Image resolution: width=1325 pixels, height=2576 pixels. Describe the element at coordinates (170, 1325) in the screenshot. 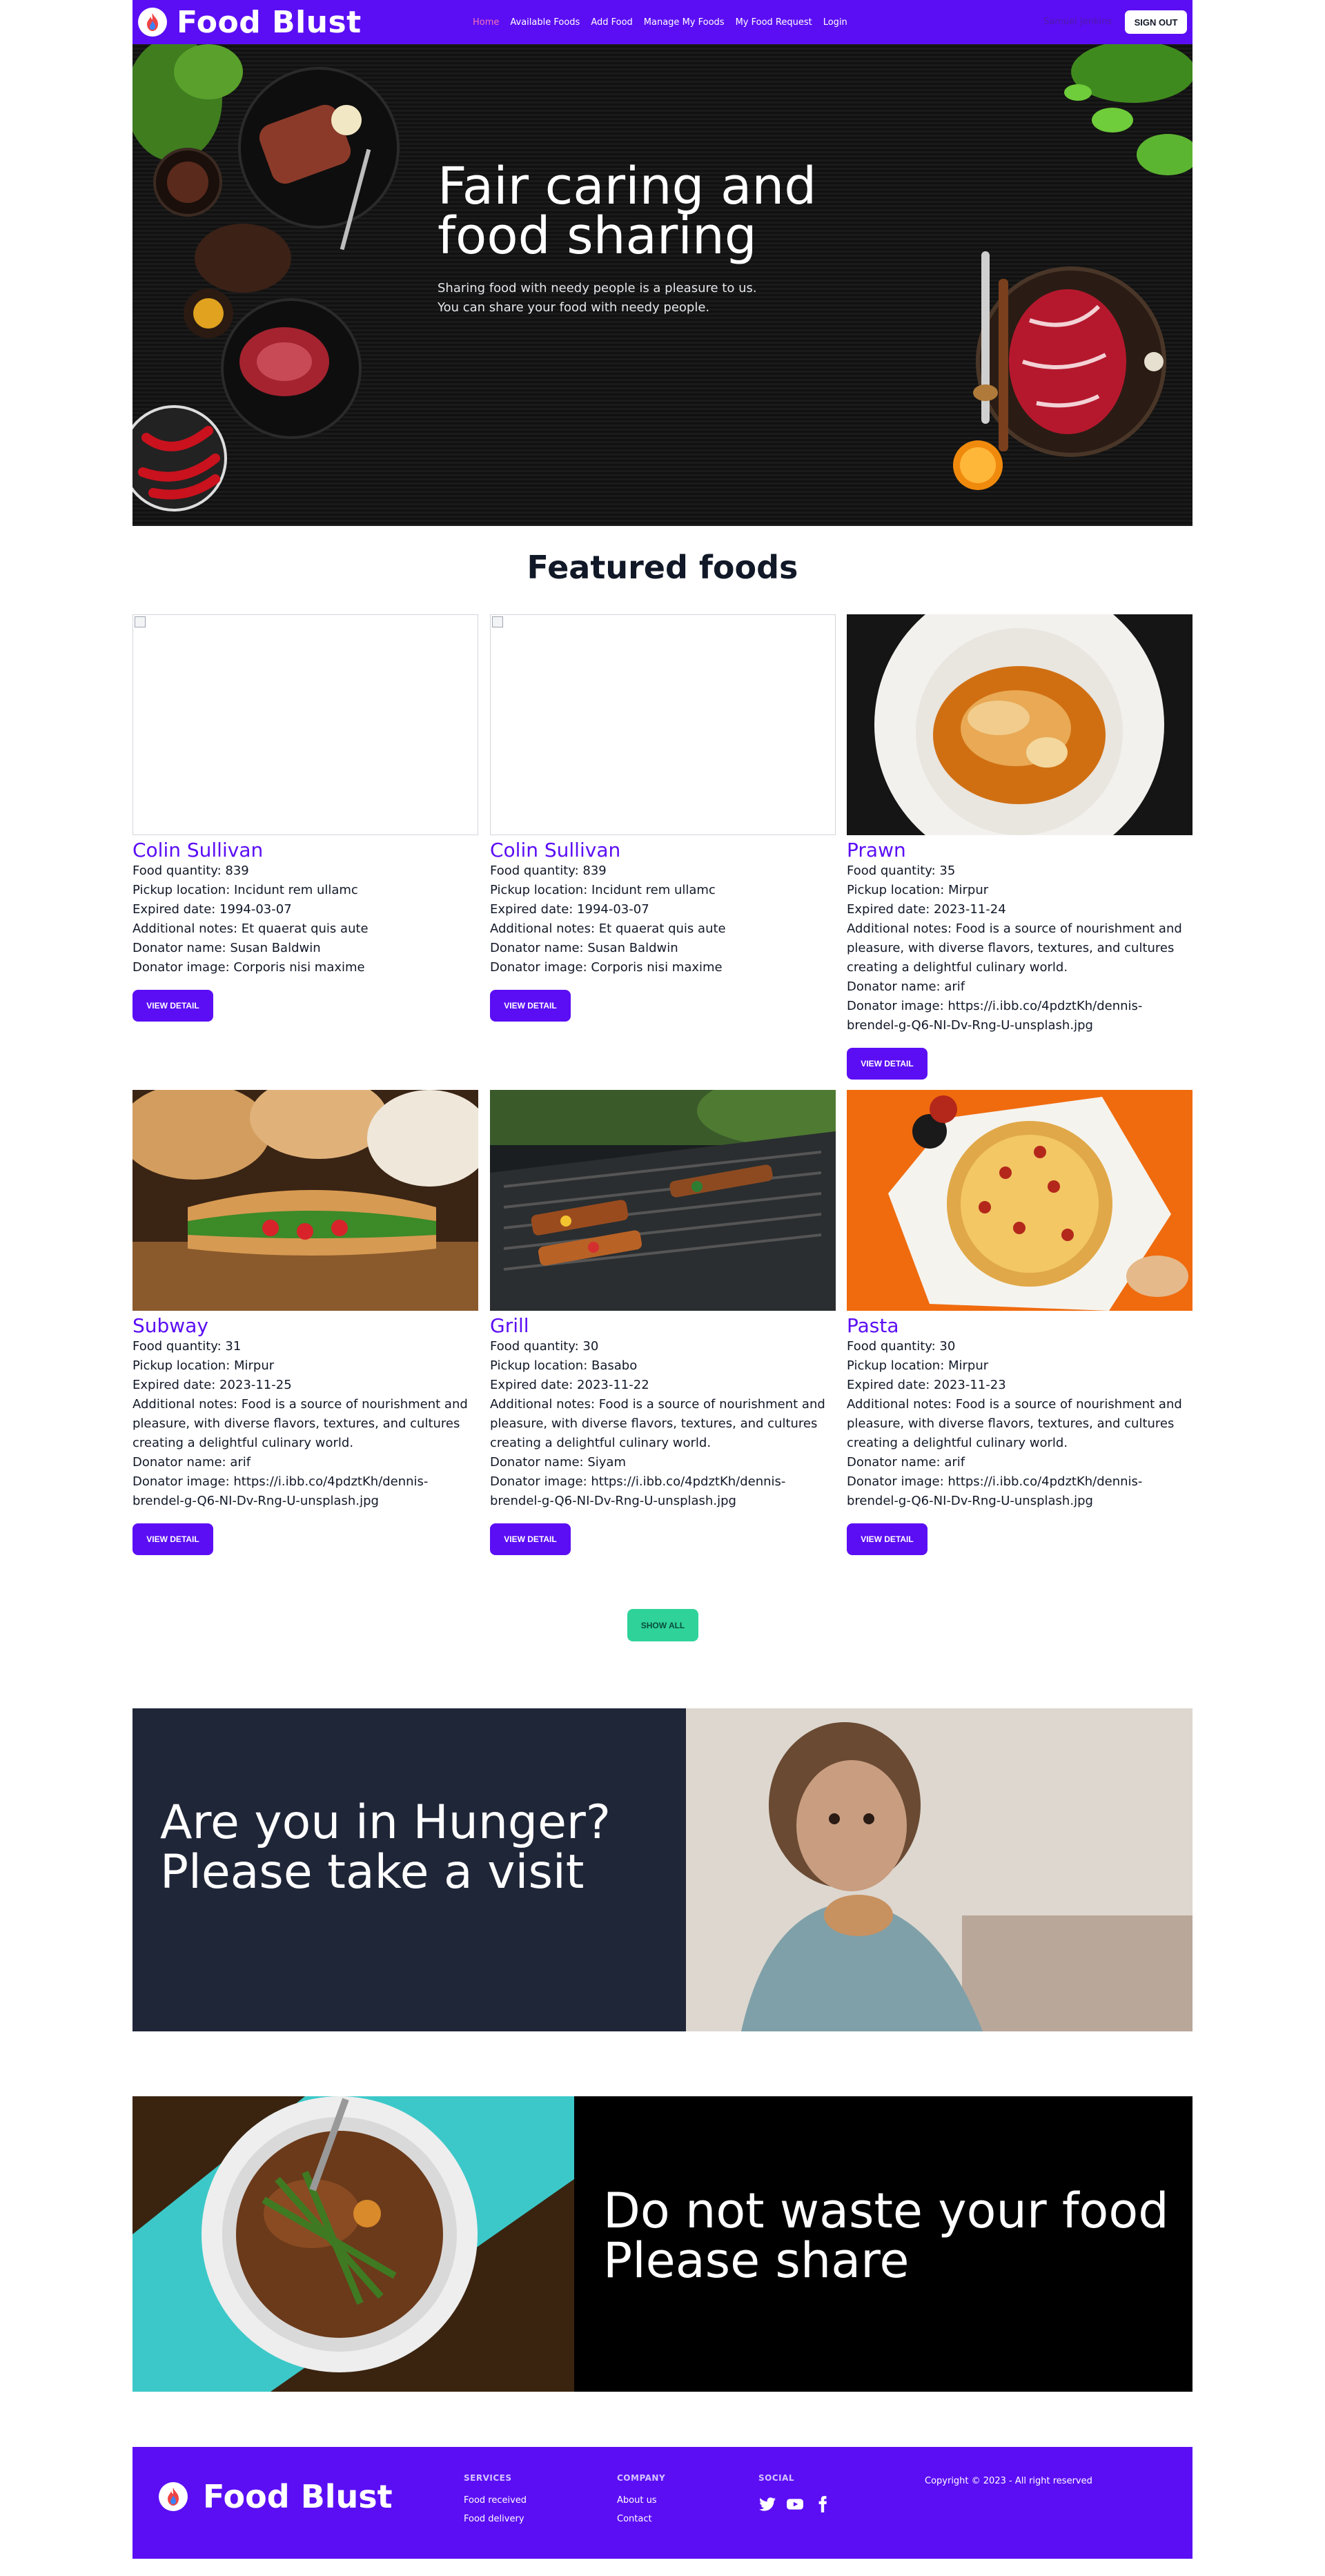

I see `food-name: Subway` at that location.